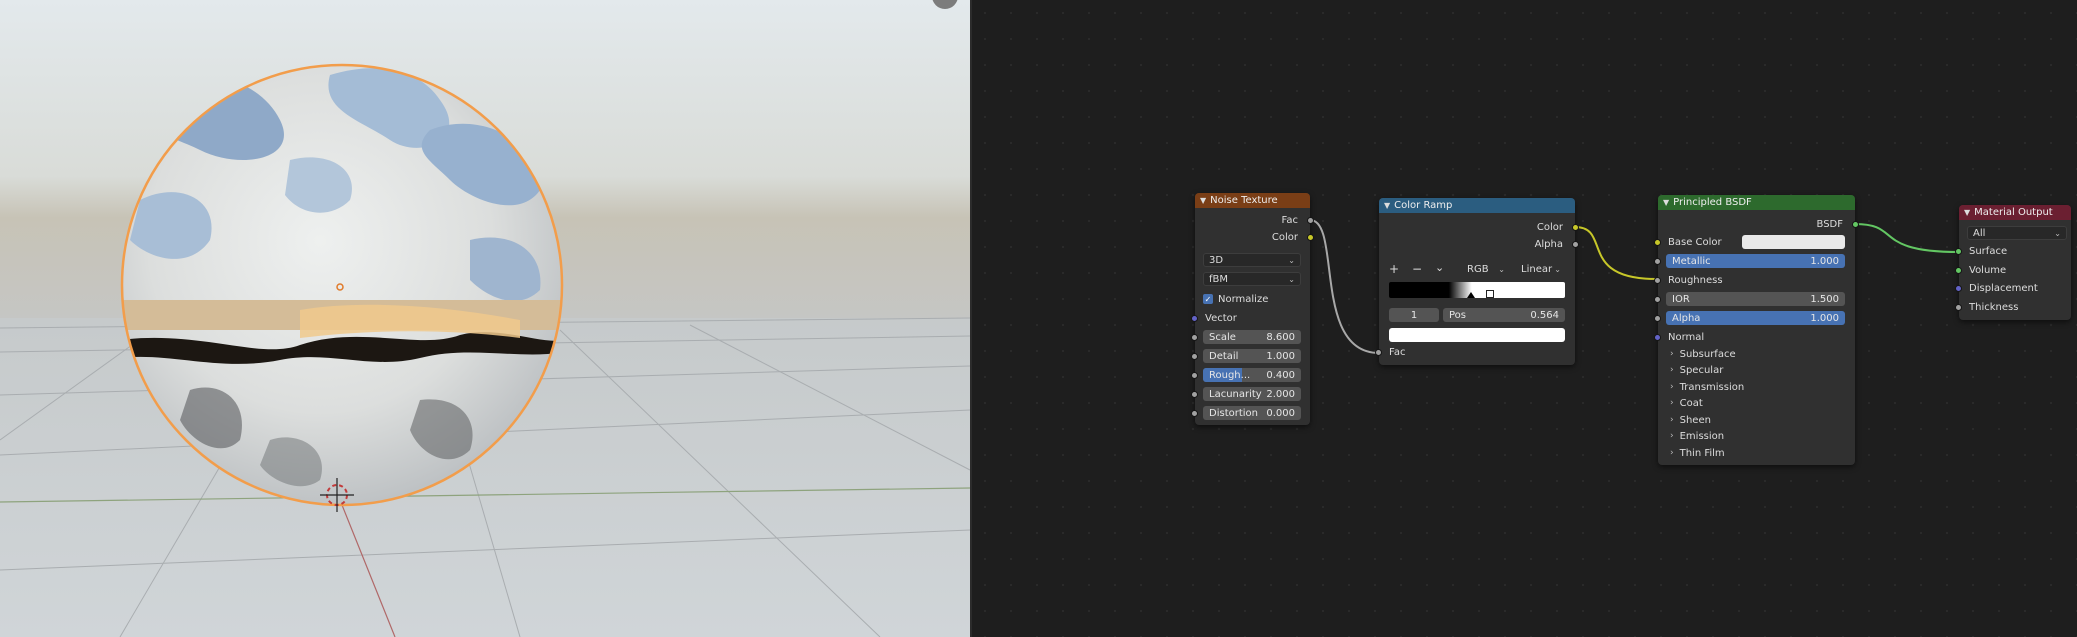 The height and width of the screenshot is (637, 2077). Describe the element at coordinates (1691, 403) in the screenshot. I see `panel-label: Coat` at that location.